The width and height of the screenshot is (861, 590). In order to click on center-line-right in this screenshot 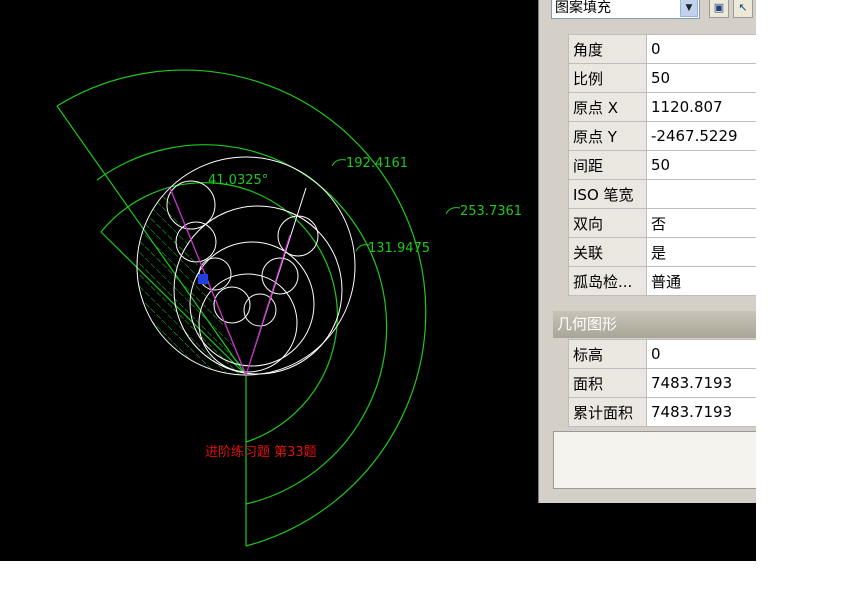, I will do `click(268, 305)`.